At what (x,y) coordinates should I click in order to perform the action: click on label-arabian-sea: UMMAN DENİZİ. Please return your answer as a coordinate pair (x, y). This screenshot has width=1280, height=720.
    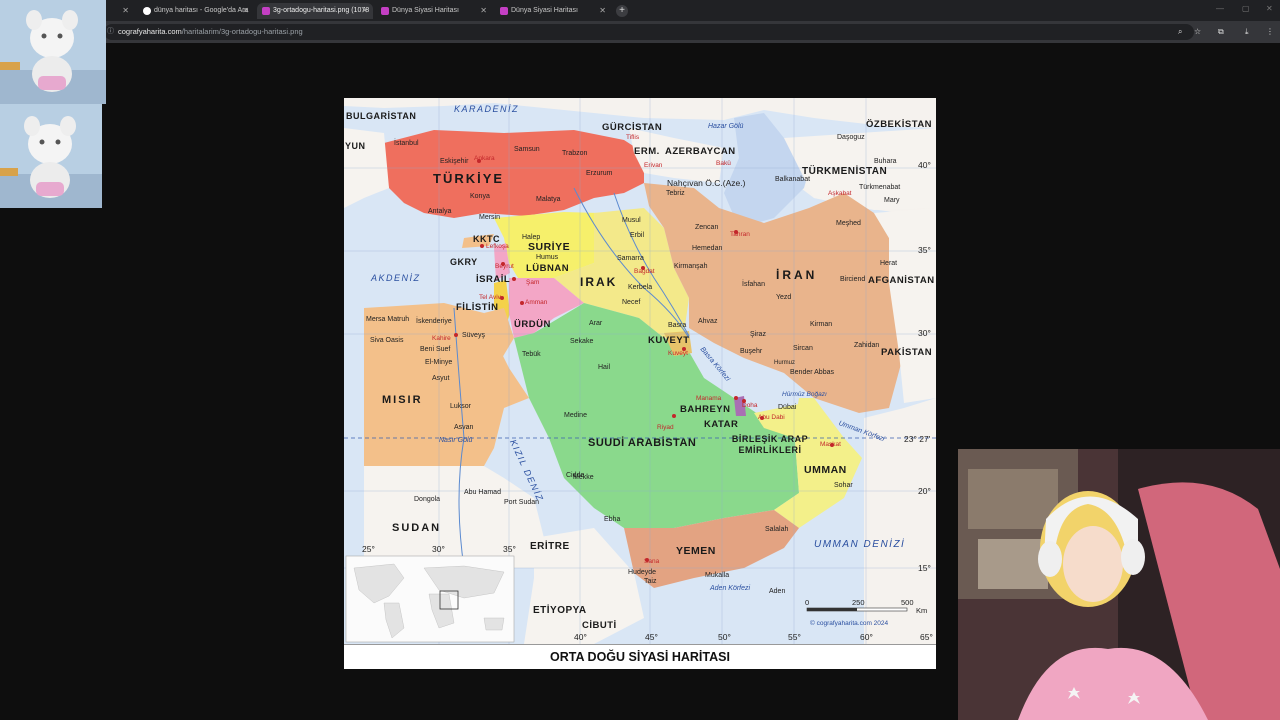
    Looking at the image, I should click on (860, 544).